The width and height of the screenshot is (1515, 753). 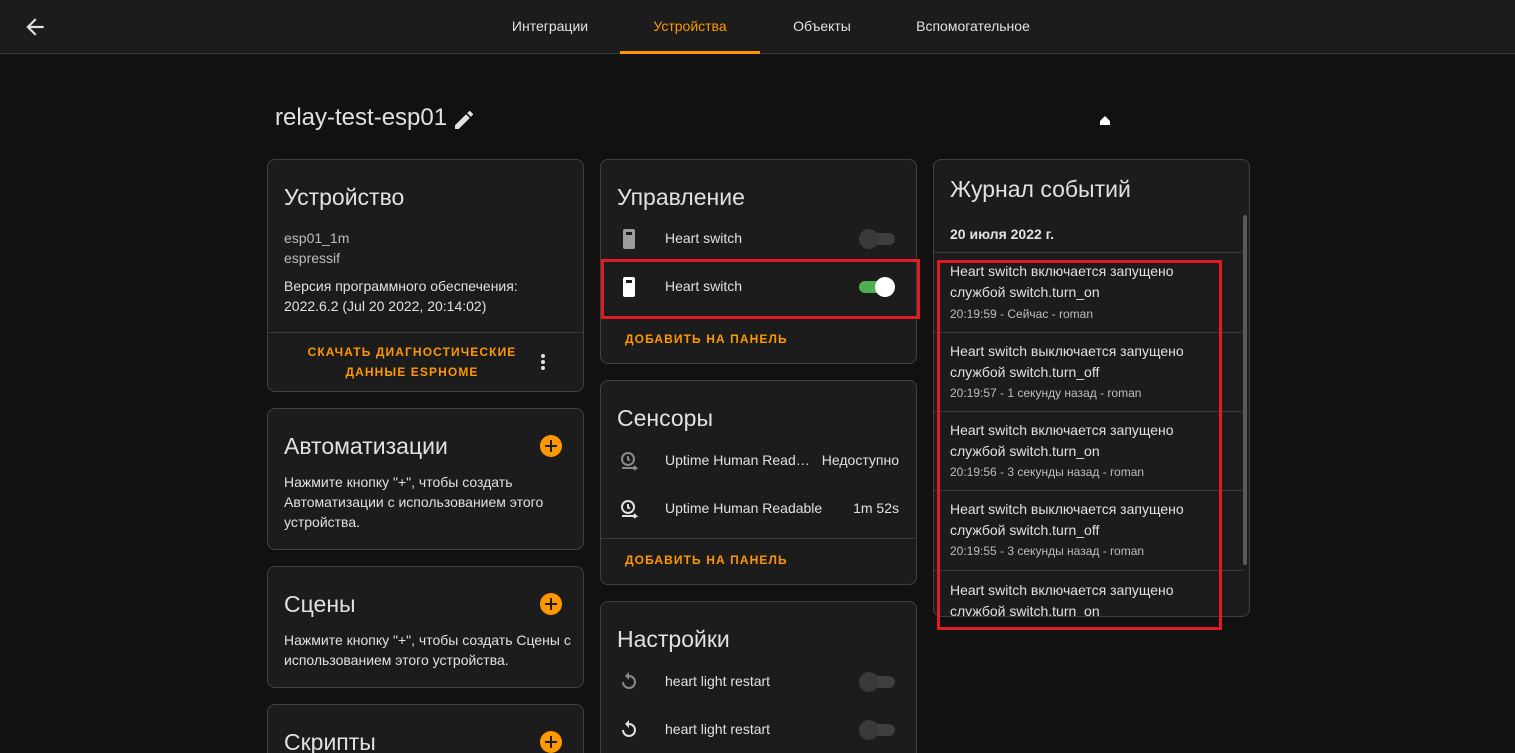 I want to click on add-script-icon, so click(x=551, y=742).